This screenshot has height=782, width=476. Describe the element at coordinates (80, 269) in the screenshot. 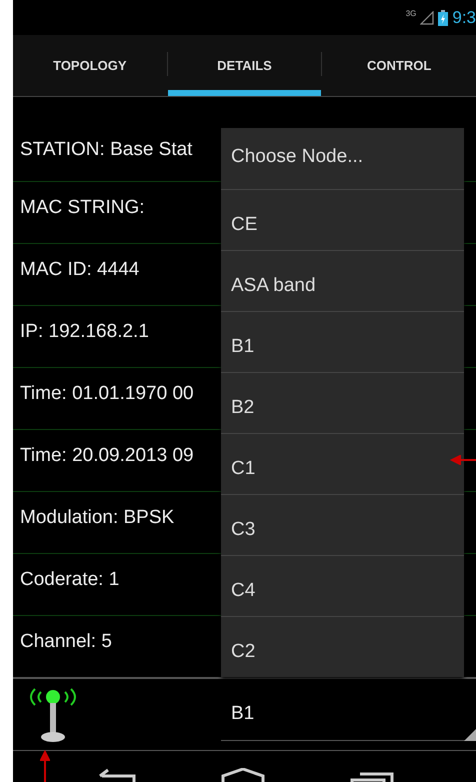

I see `detail-text: MAC ID: 4444` at that location.